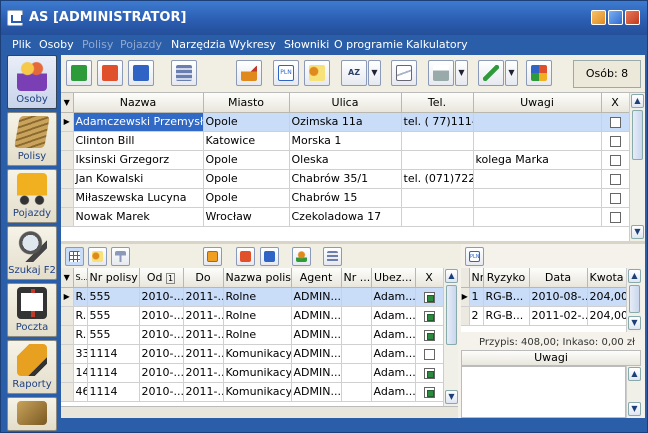 Image resolution: width=648 pixels, height=433 pixels. Describe the element at coordinates (437, 103) in the screenshot. I see `column-header-tel: Tel.` at that location.